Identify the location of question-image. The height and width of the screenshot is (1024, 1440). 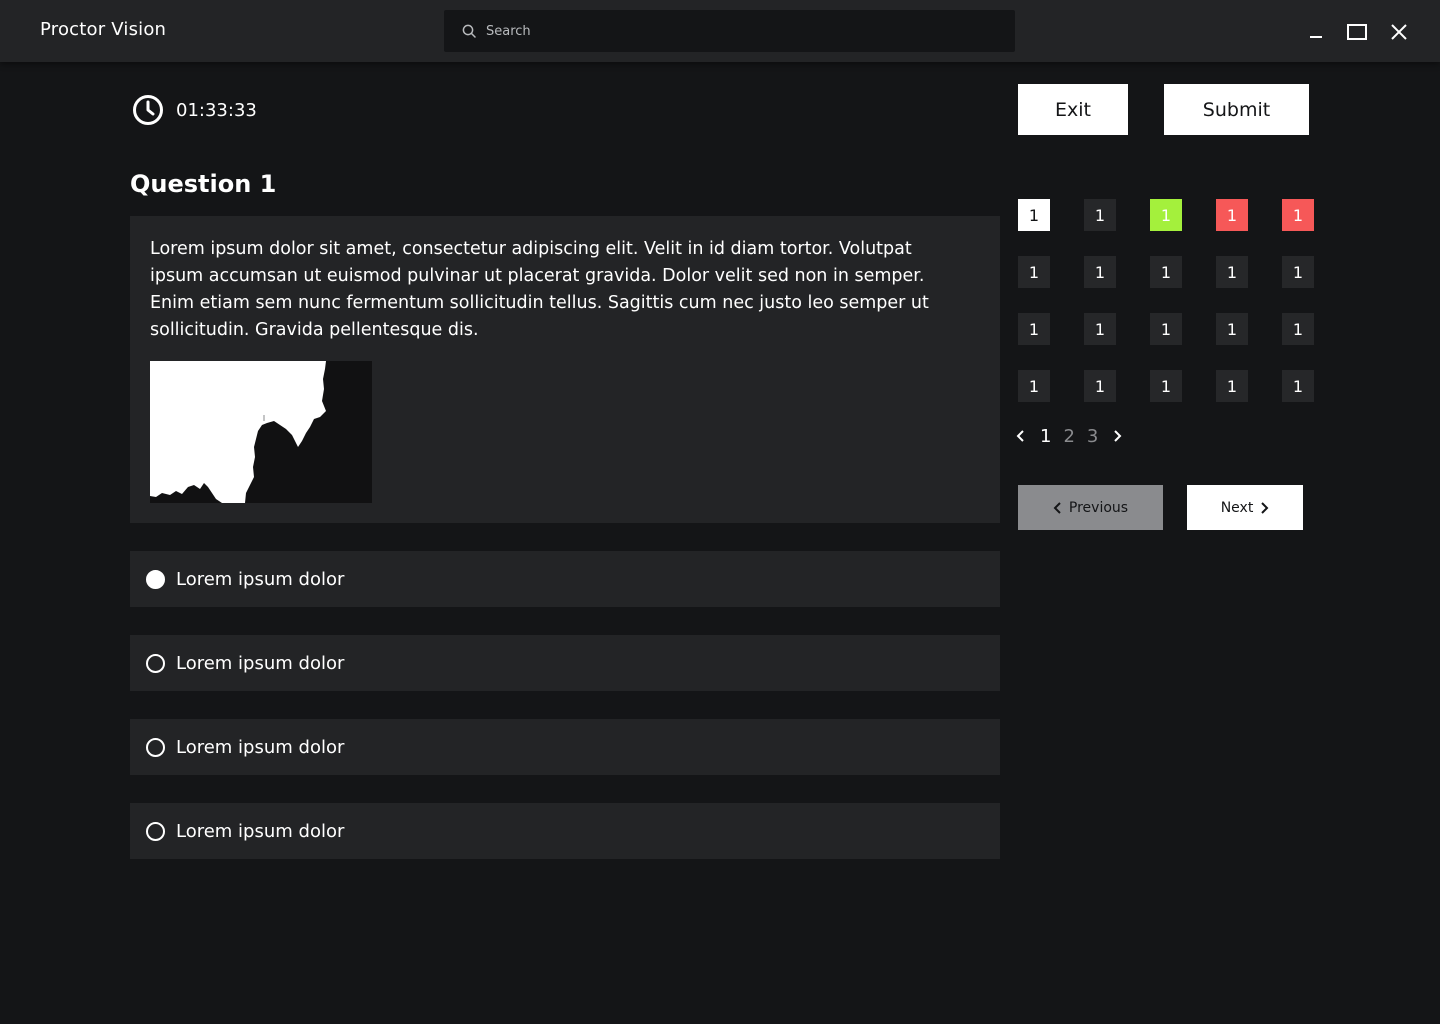
(261, 432).